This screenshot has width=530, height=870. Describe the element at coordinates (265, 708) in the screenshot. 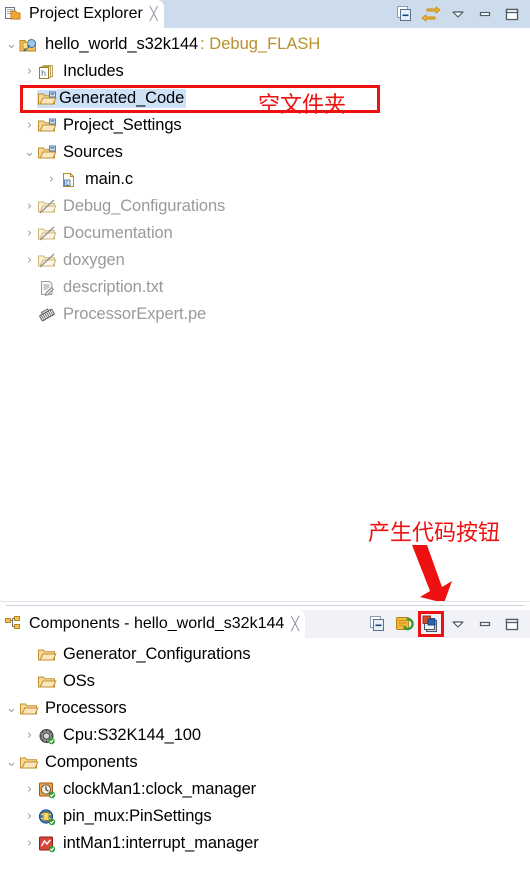

I see `tree-row-processors: ⌄ Processors` at that location.